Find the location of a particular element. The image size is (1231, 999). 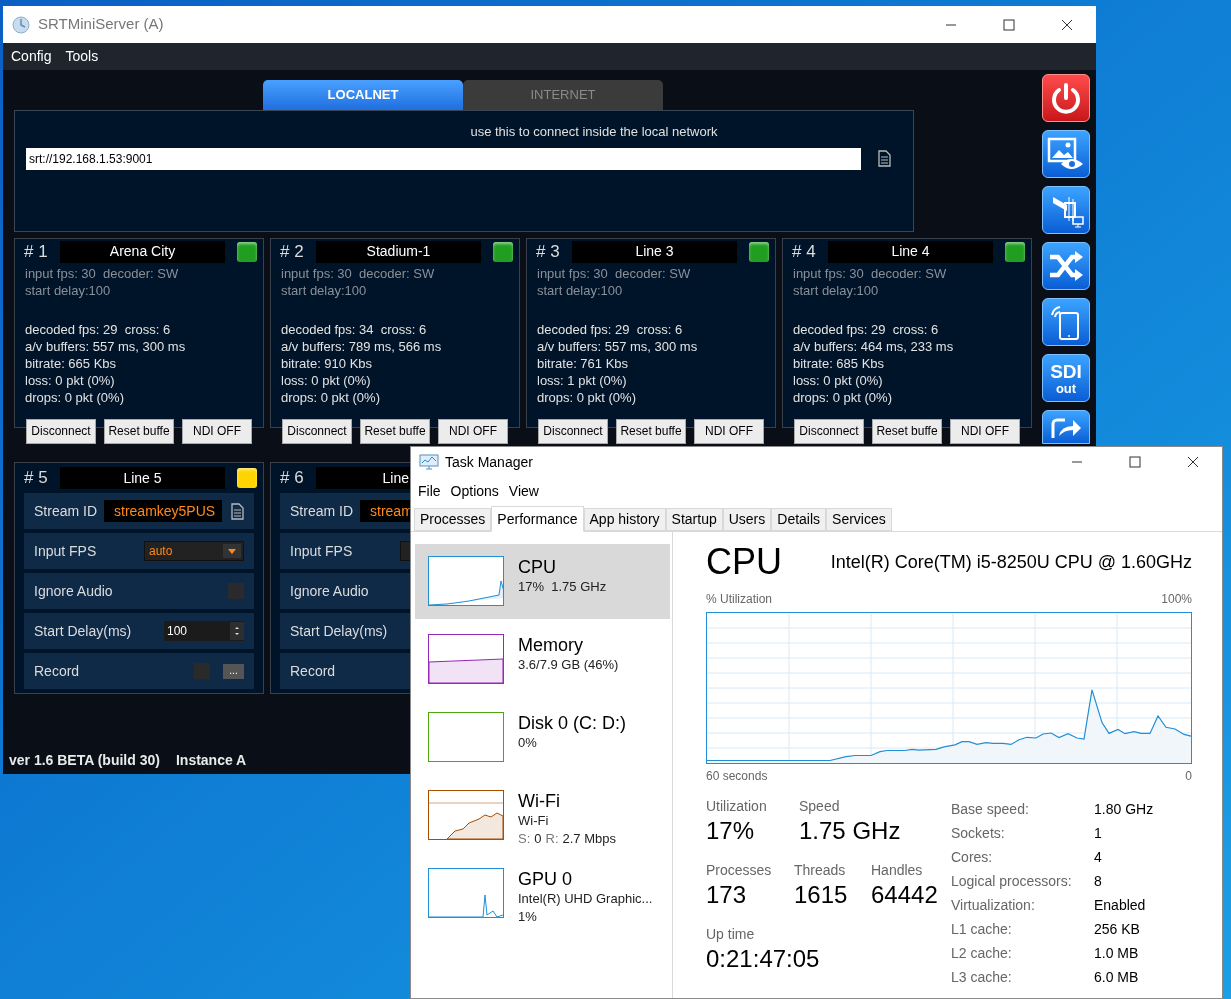

resource-name: Memory is located at coordinates (551, 645).